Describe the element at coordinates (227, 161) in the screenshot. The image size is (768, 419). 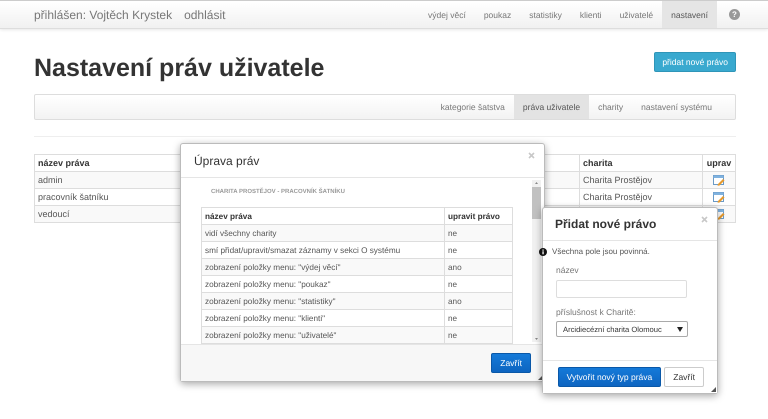
I see `dialog-title: Úprava práv` at that location.